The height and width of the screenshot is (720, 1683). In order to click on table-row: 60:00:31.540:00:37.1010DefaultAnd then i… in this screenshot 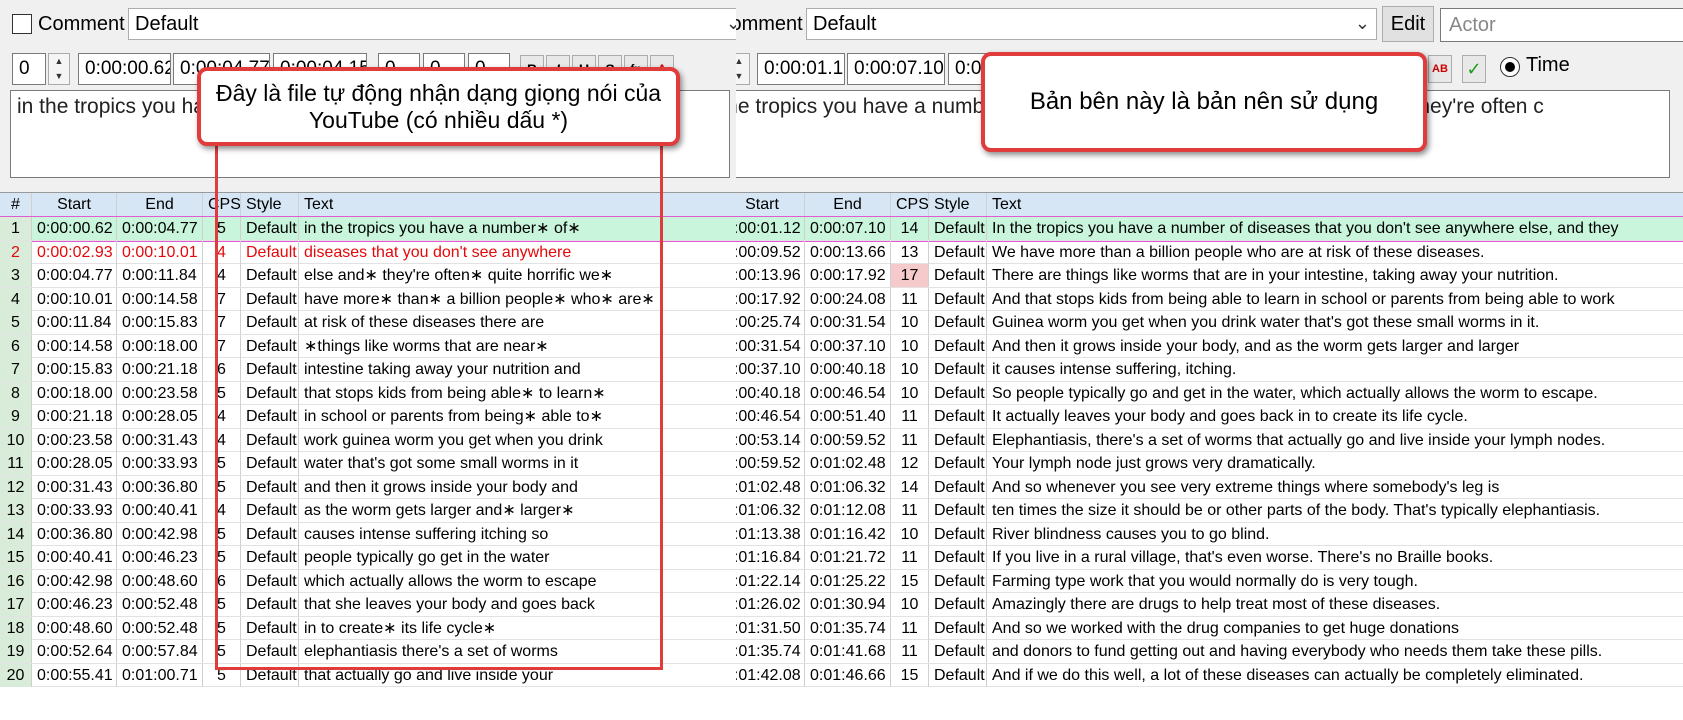, I will do `click(1209, 346)`.